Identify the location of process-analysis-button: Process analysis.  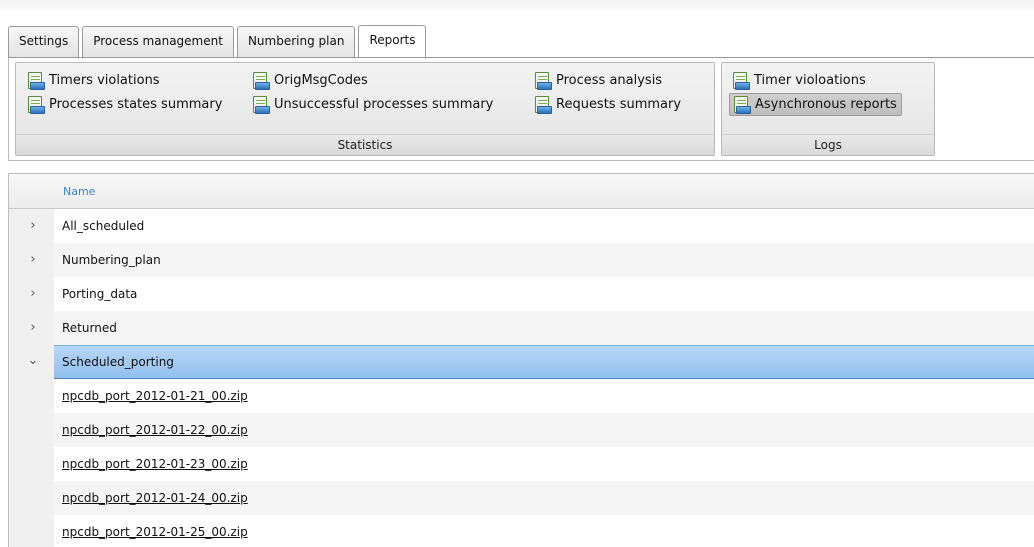
(598, 80).